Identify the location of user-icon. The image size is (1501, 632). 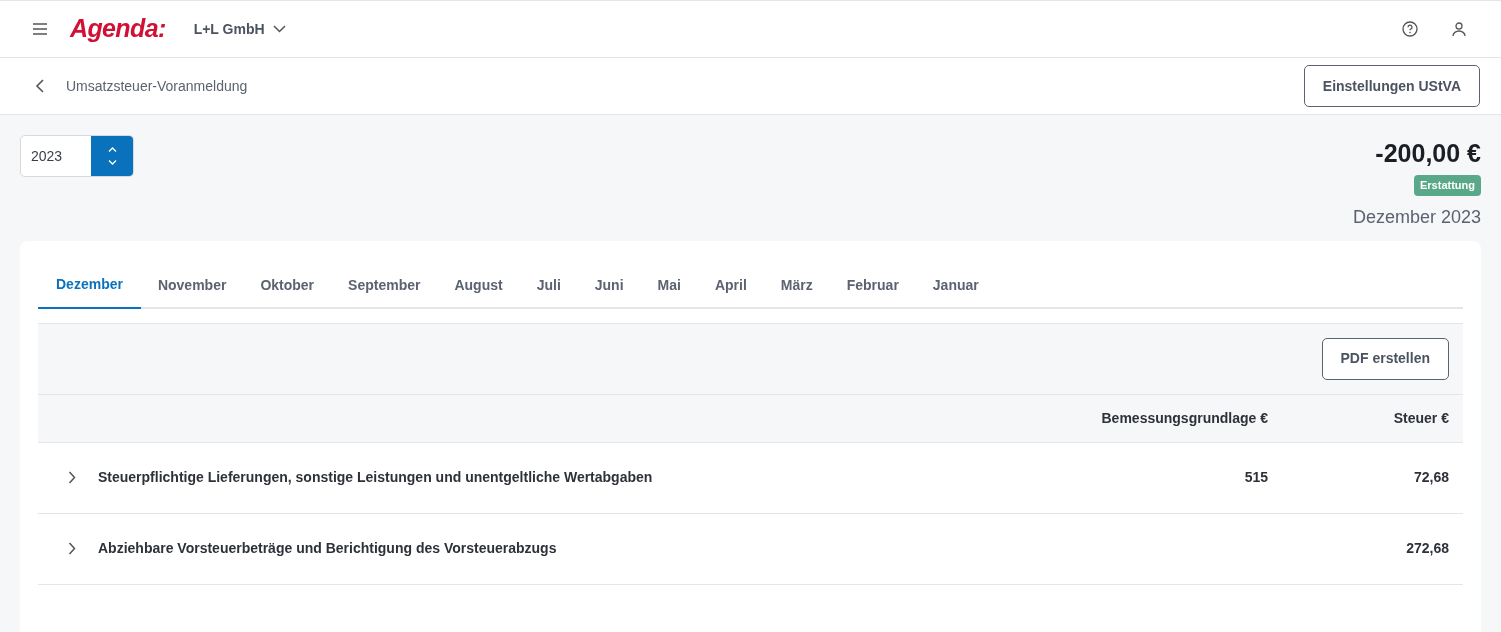
(1459, 29).